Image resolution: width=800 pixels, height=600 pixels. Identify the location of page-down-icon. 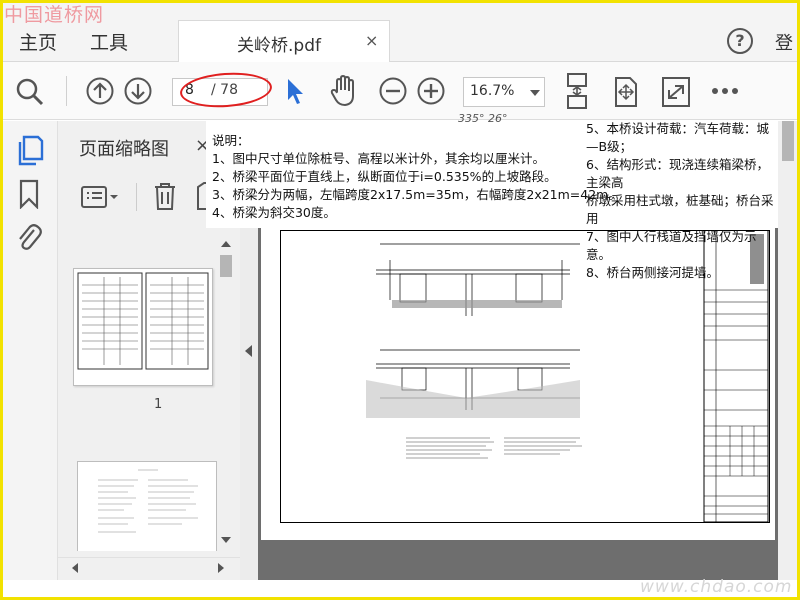
(138, 91).